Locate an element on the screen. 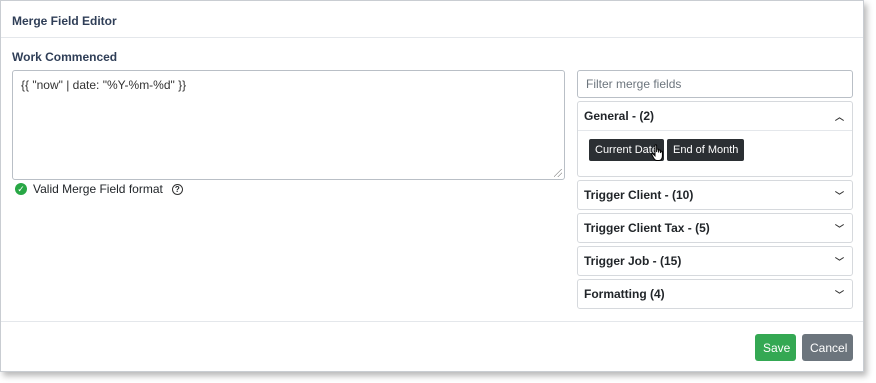 This screenshot has width=876, height=383. accordion-header-trigger-client: Trigger Client - (10) ﹀ is located at coordinates (715, 195).